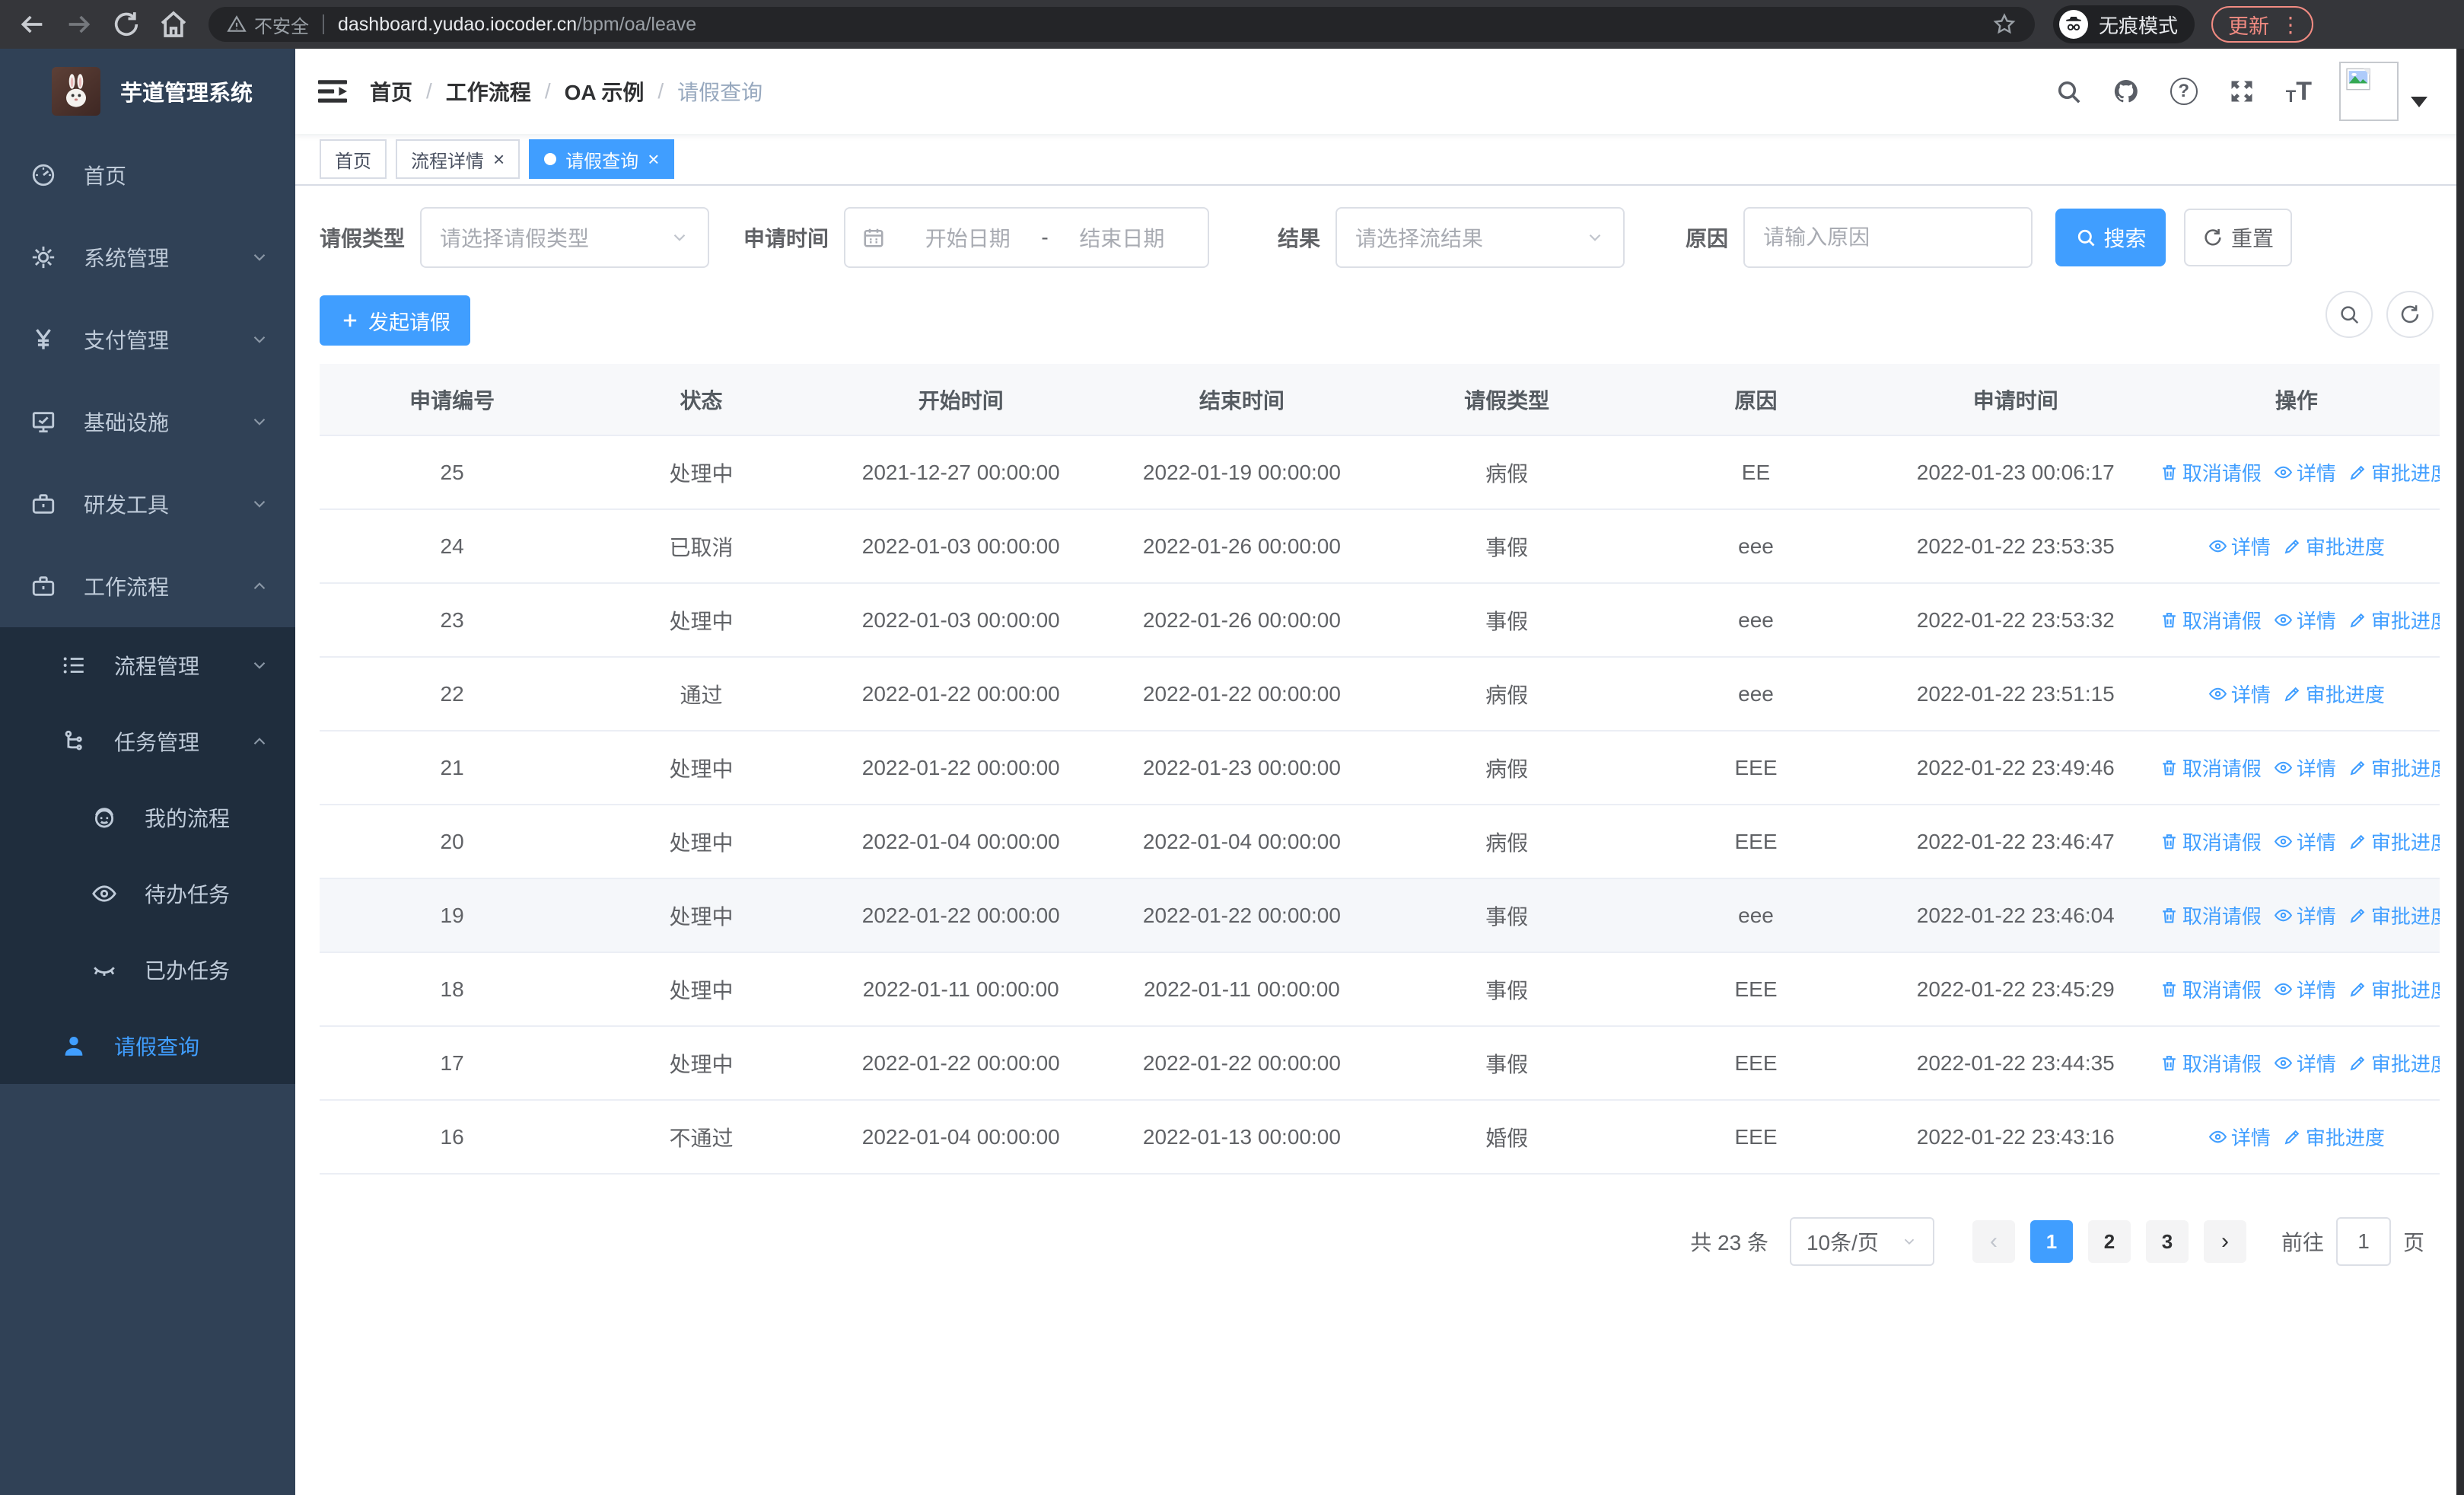 This screenshot has width=2464, height=1495. What do you see at coordinates (458, 159) in the screenshot?
I see `tab-流程详情: 流程详情 ×` at bounding box center [458, 159].